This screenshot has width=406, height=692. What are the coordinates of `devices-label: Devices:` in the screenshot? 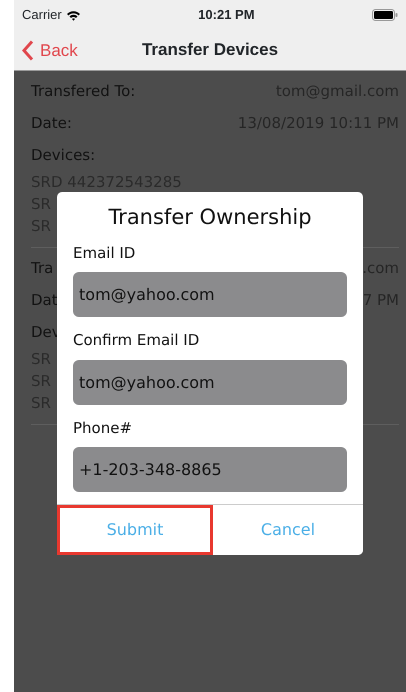 It's located at (63, 155).